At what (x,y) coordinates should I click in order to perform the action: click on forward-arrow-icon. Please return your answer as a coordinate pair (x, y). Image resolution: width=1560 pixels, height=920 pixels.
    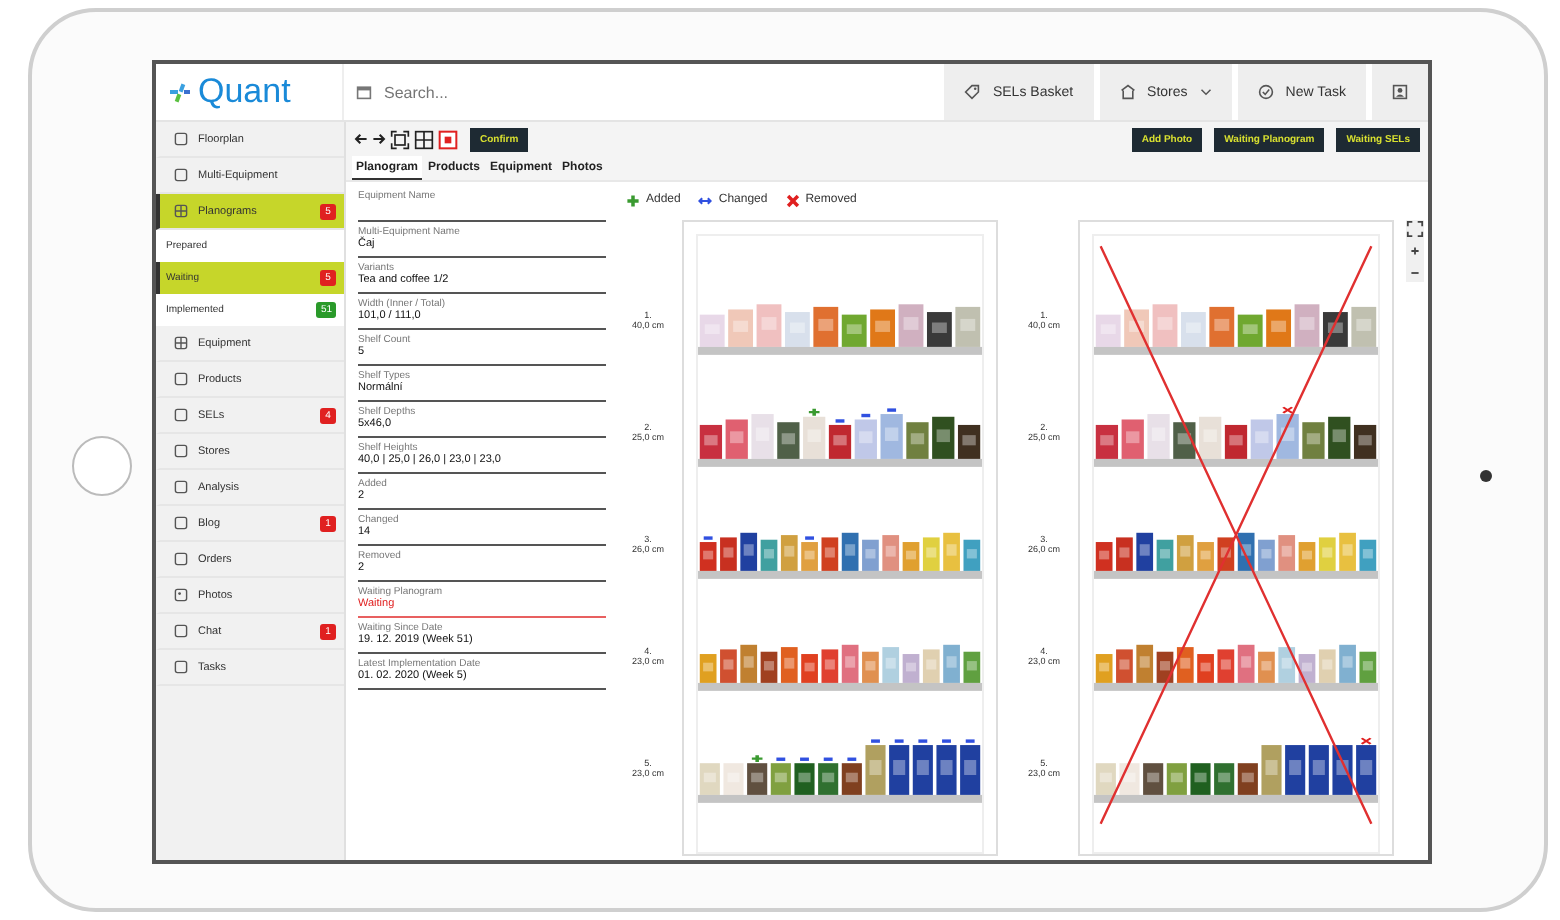
    Looking at the image, I should click on (379, 139).